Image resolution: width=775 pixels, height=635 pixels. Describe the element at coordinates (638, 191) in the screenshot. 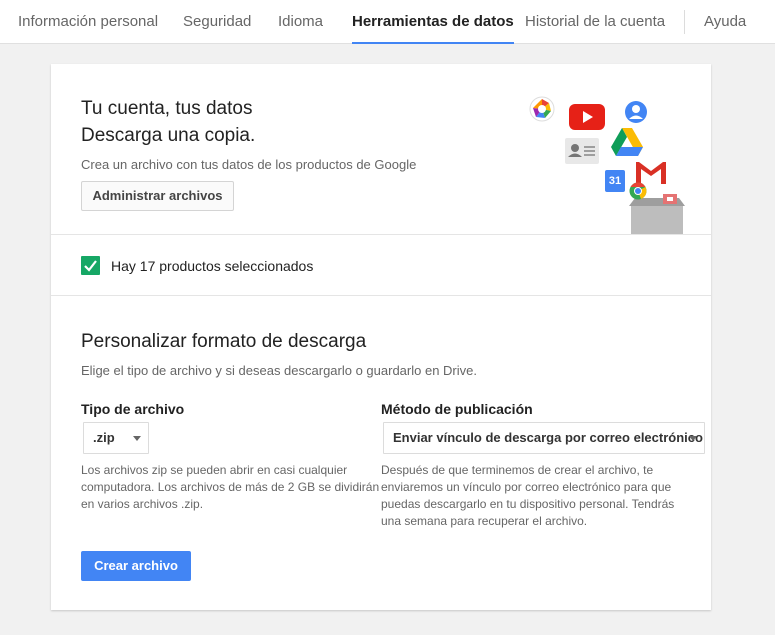

I see `chrome-icon` at that location.